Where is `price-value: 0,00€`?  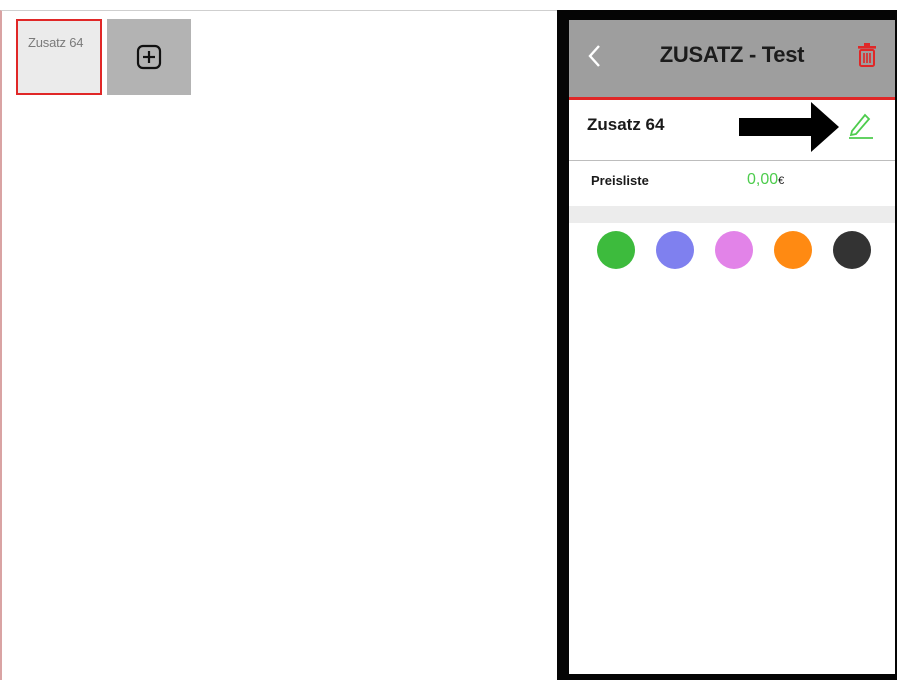
price-value: 0,00€ is located at coordinates (765, 180).